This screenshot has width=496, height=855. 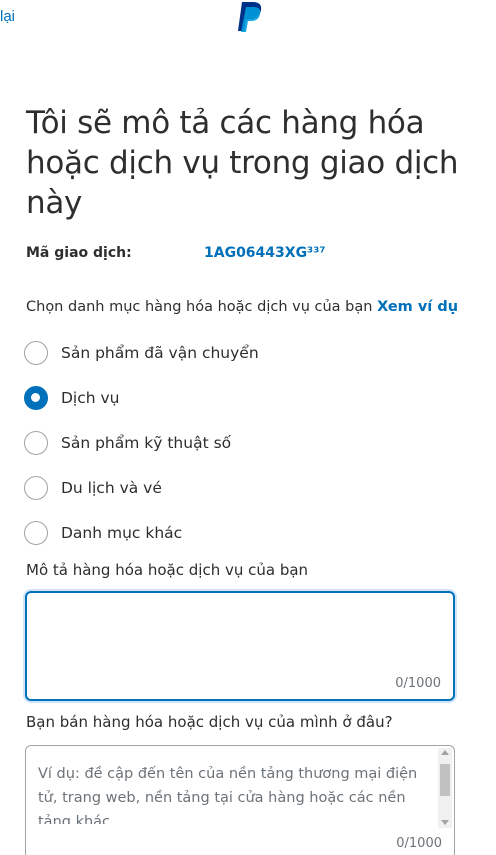 I want to click on description-field: 0/1000, so click(x=240, y=646).